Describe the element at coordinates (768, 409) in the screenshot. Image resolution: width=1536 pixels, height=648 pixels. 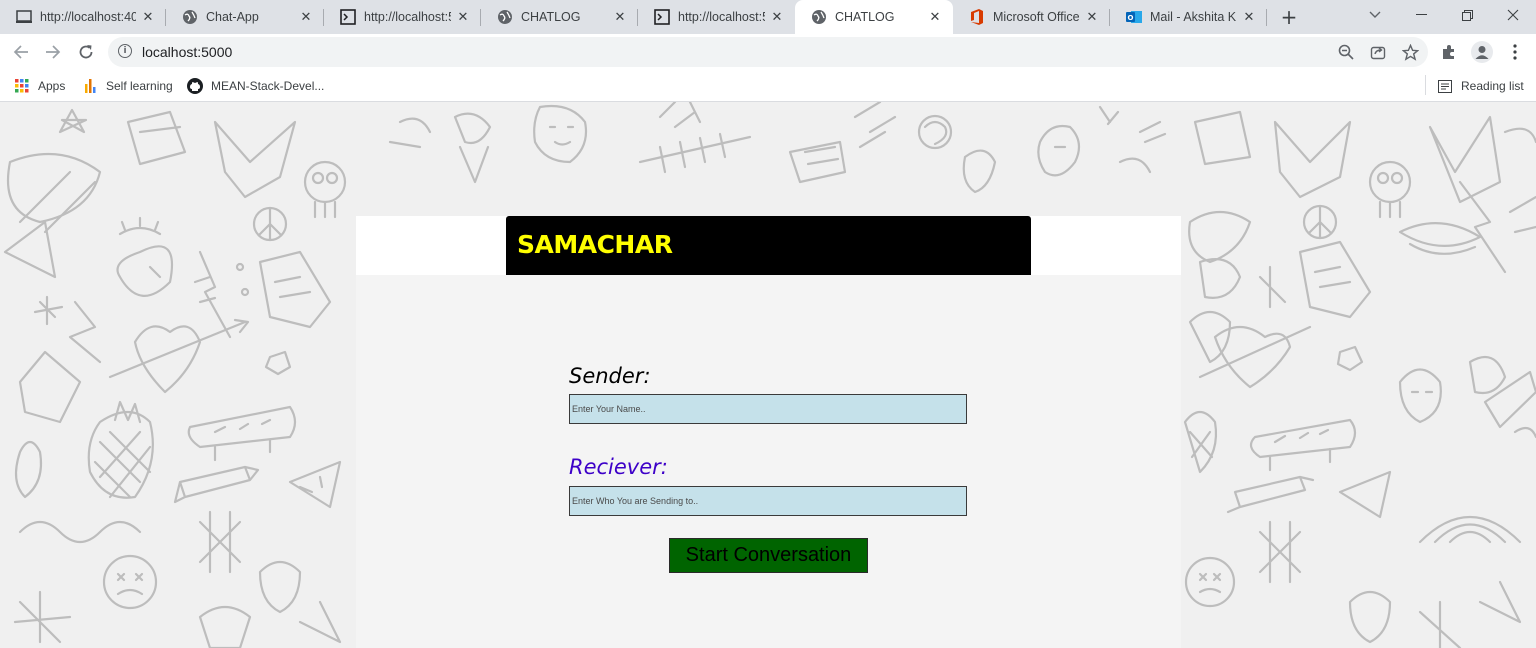
I see `sender-input` at that location.